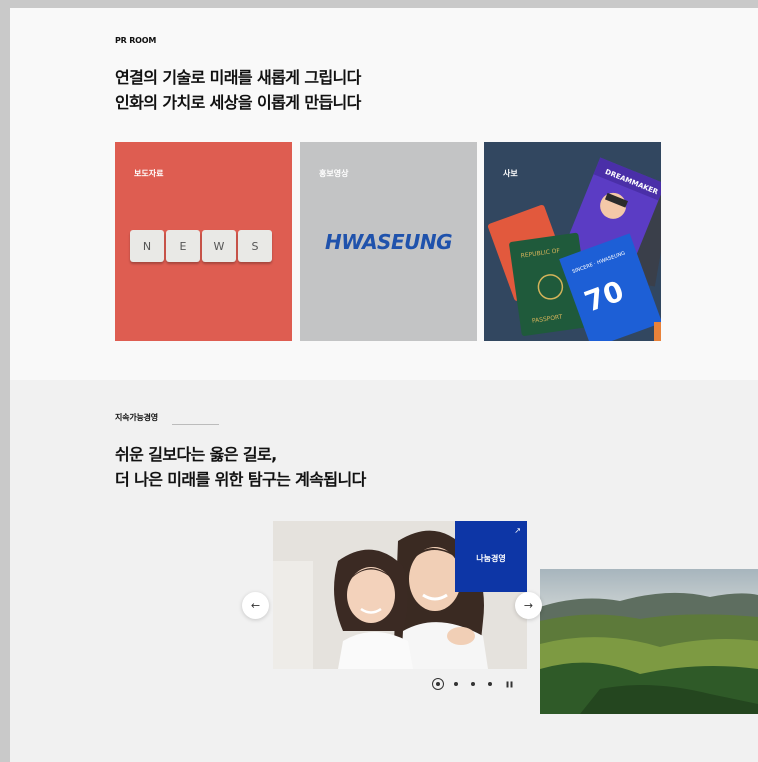 The image size is (758, 762). I want to click on company-magazine-label: 사보, so click(510, 173).